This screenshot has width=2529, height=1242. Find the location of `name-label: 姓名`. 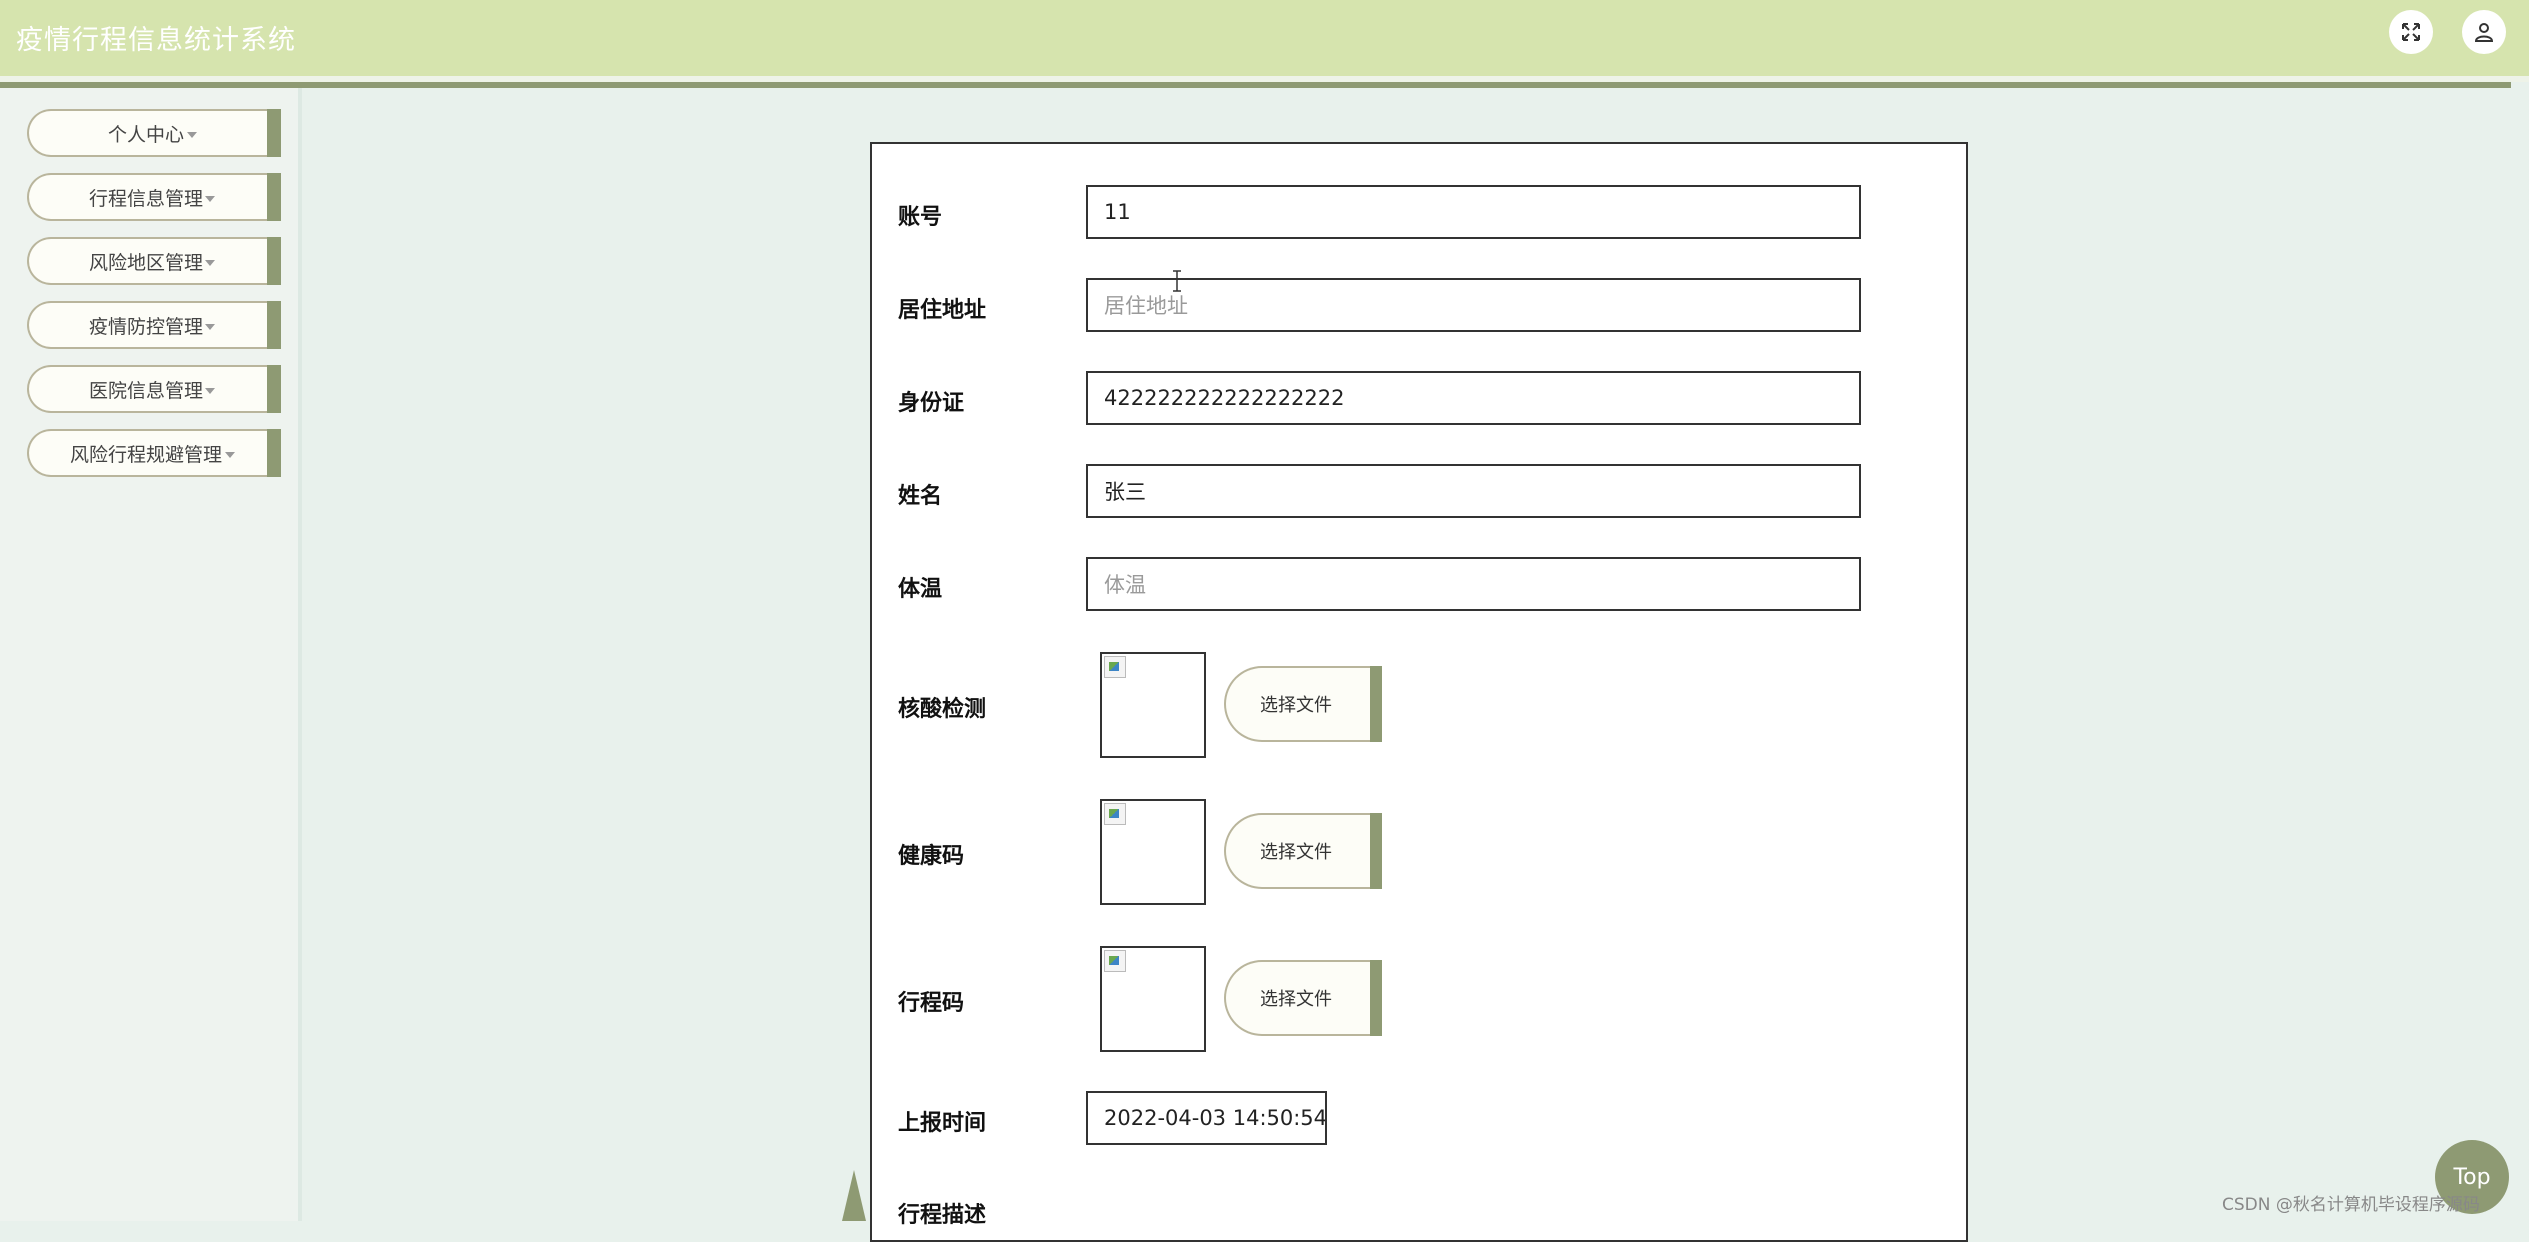

name-label: 姓名 is located at coordinates (920, 496).